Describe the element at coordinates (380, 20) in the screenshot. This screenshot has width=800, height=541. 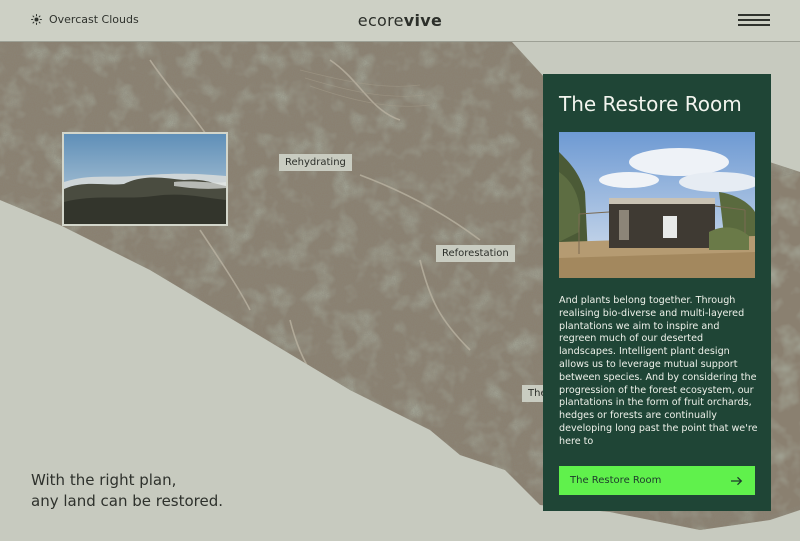
I see `logo-light: ecore` at that location.